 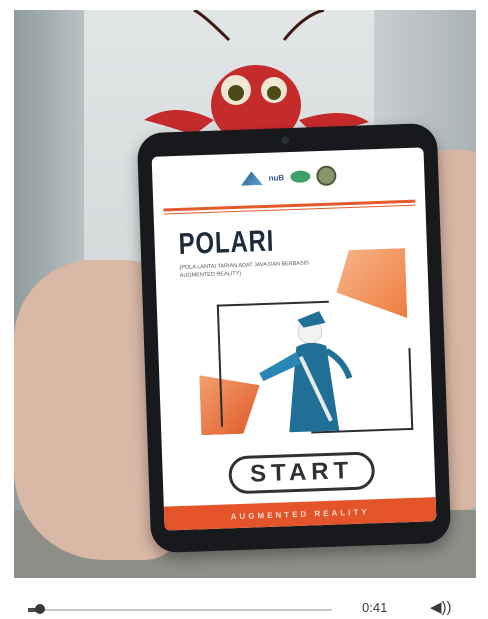 What do you see at coordinates (441, 607) in the screenshot?
I see `volume-icon: ◀))` at bounding box center [441, 607].